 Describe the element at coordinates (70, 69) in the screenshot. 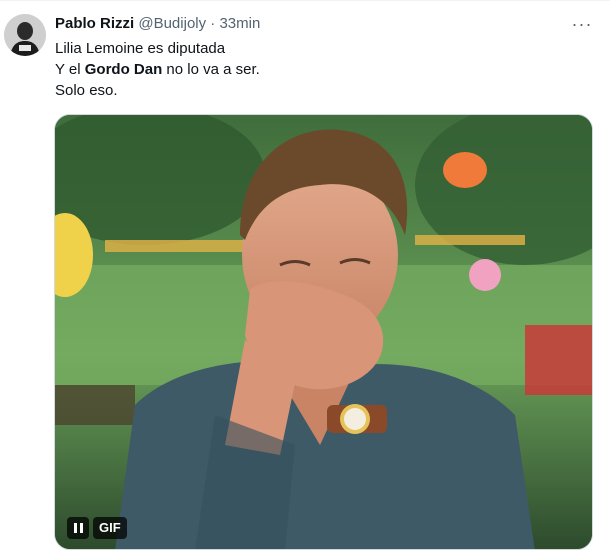

I see `tweet-line-2-prefix: Y el` at that location.